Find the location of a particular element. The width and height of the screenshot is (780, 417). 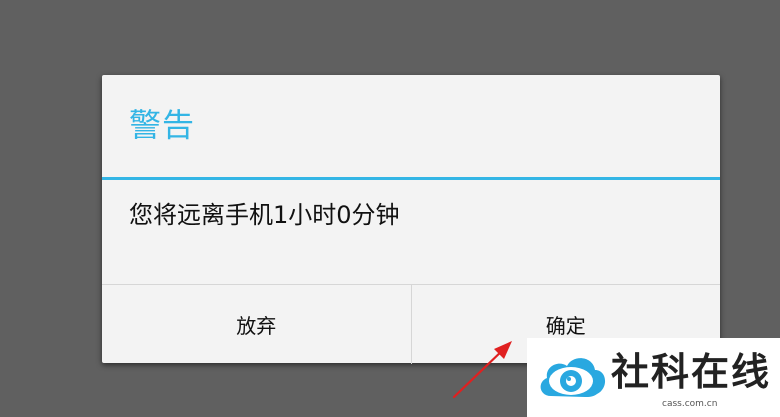

title-divider is located at coordinates (411, 178).